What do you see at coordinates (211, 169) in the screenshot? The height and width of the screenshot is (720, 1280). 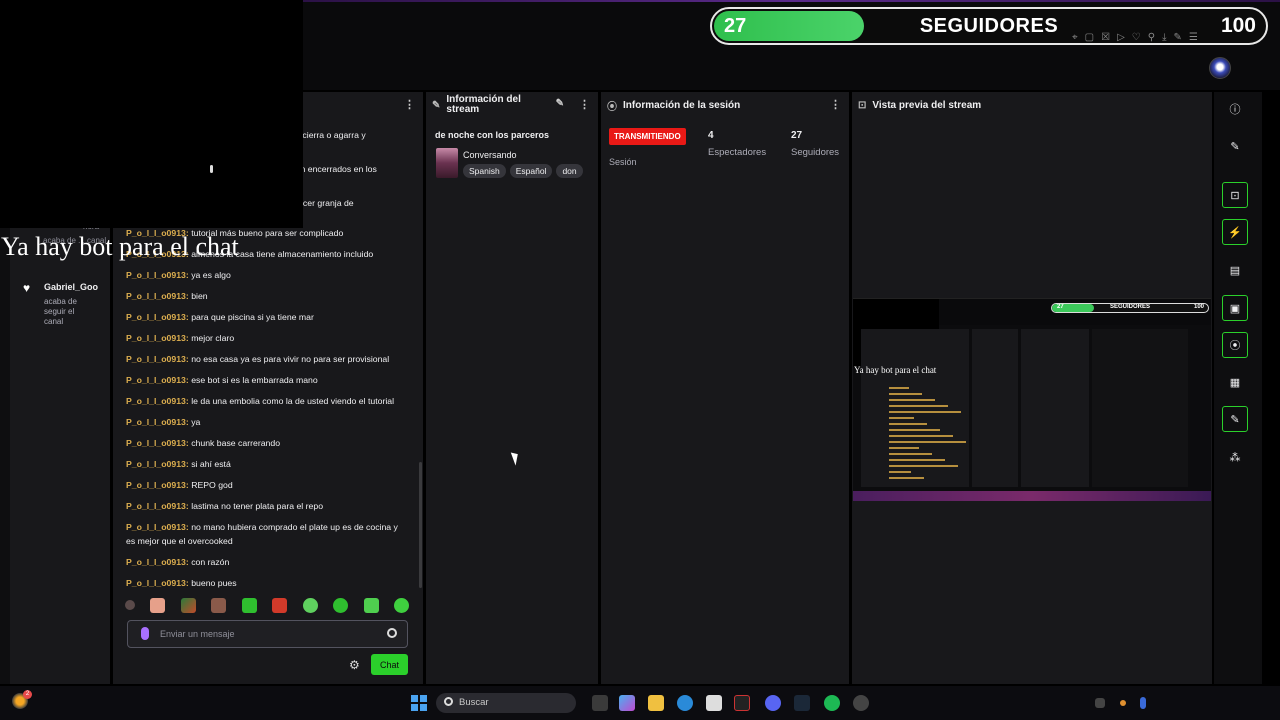 I see `webcam-light` at bounding box center [211, 169].